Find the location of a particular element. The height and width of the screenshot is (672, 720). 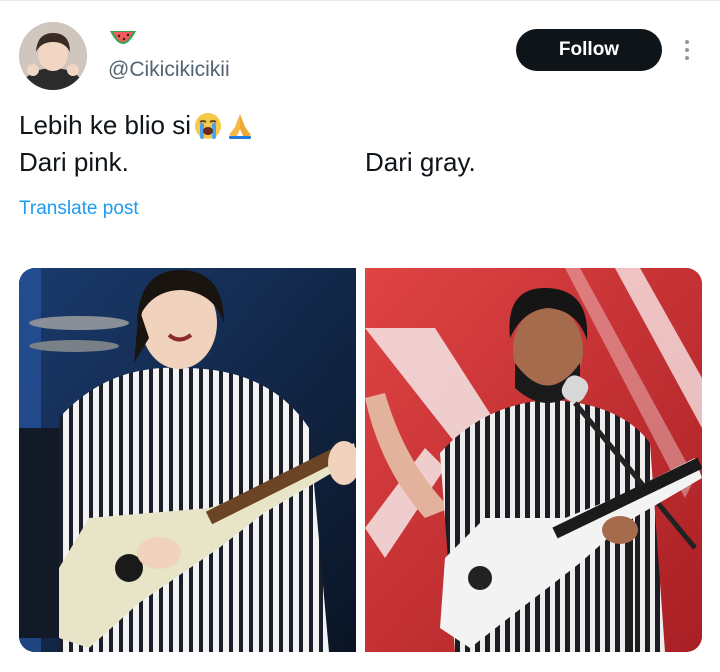

folded-hands-icon is located at coordinates (240, 126).